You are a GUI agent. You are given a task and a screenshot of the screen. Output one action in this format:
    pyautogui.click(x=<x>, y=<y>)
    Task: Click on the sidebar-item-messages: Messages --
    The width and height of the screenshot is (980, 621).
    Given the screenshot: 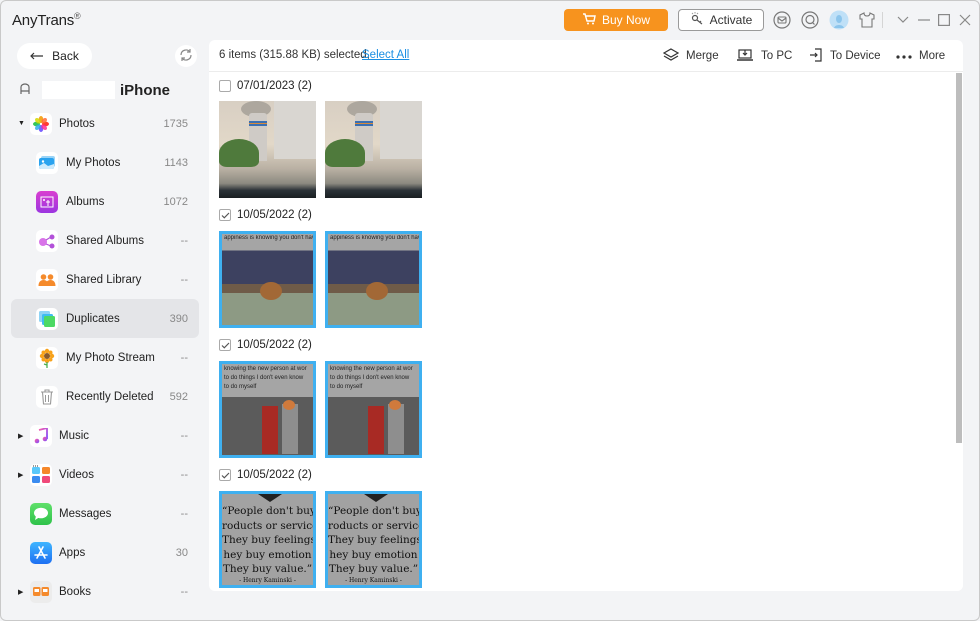 What is the action you would take?
    pyautogui.click(x=105, y=513)
    